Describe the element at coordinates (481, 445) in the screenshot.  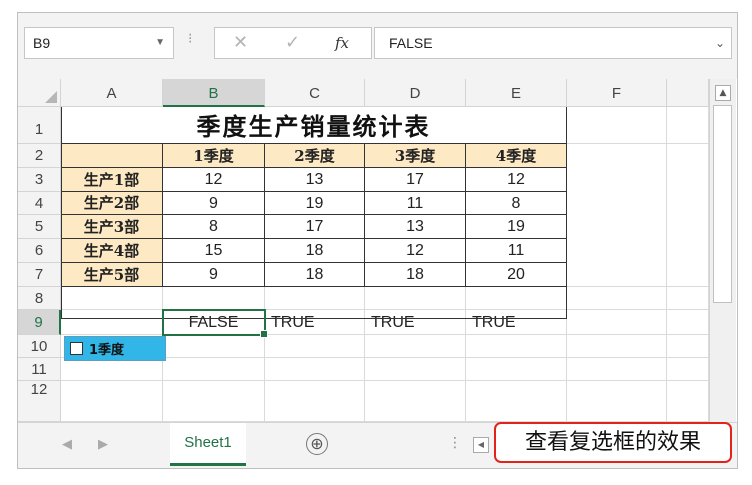
I see `scroll-left-icon: ◀` at that location.